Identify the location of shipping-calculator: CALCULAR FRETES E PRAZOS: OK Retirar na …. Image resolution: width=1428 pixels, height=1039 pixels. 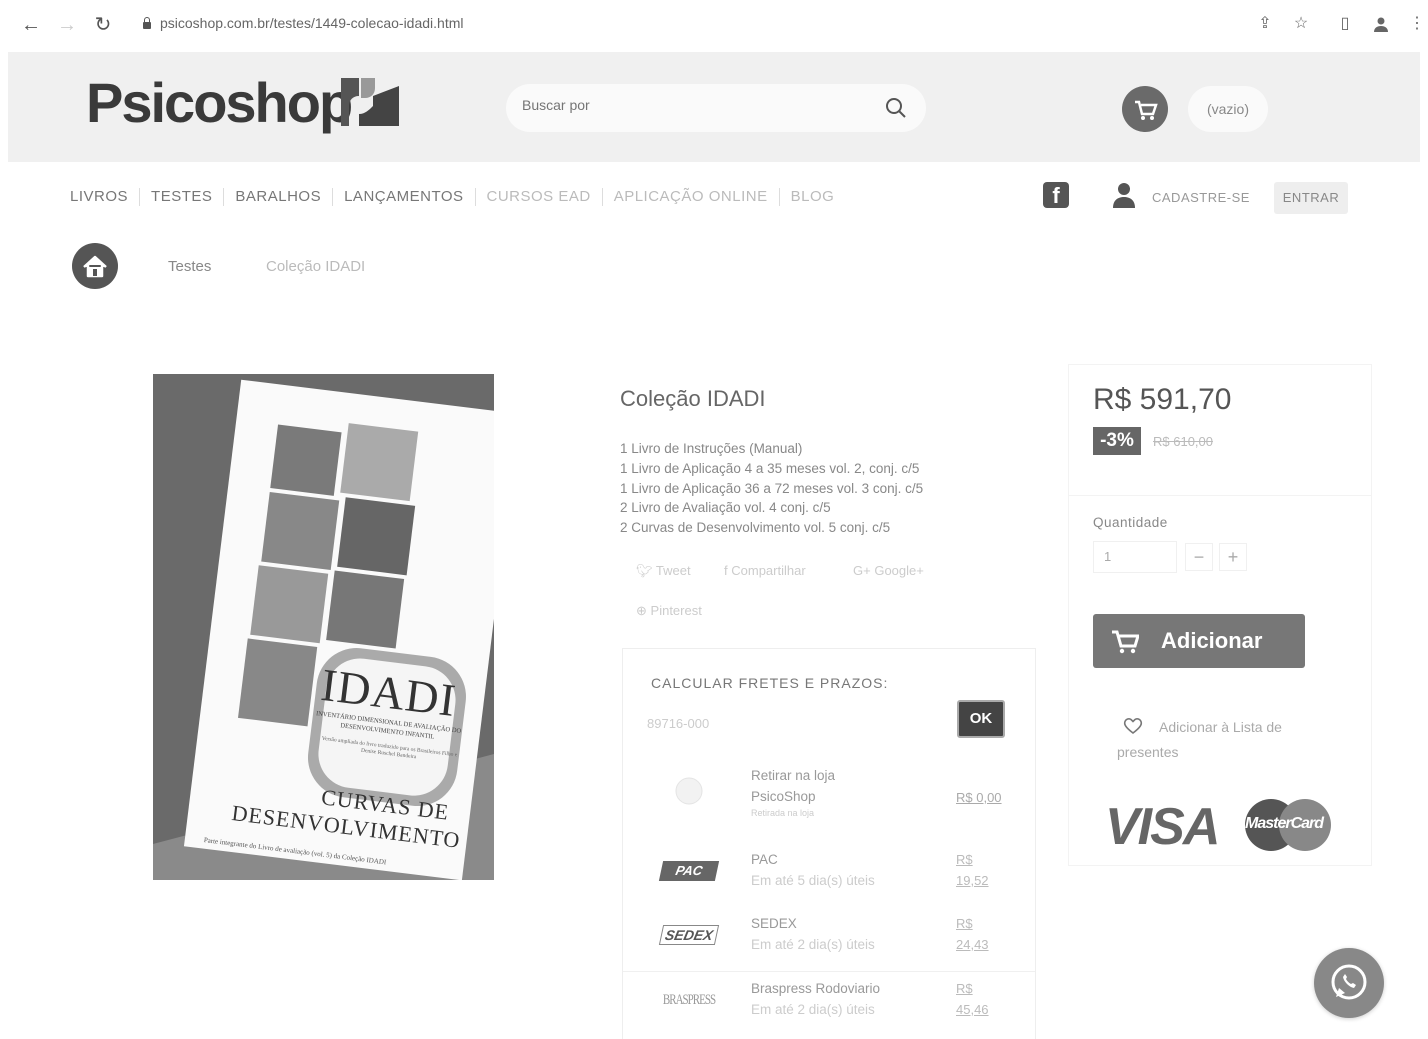
(829, 843).